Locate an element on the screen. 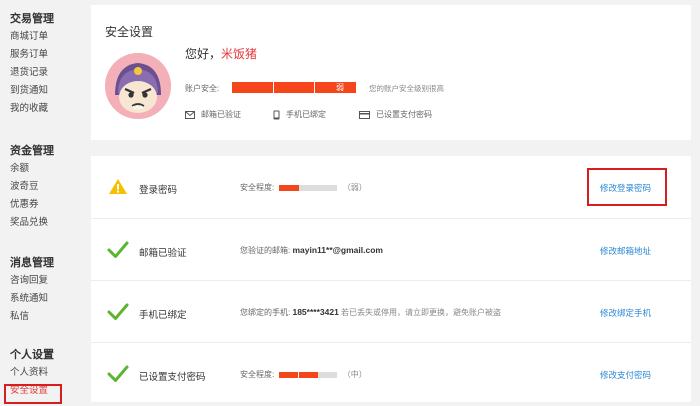  sidebar-item-private-messages: 私信 is located at coordinates (32, 317).